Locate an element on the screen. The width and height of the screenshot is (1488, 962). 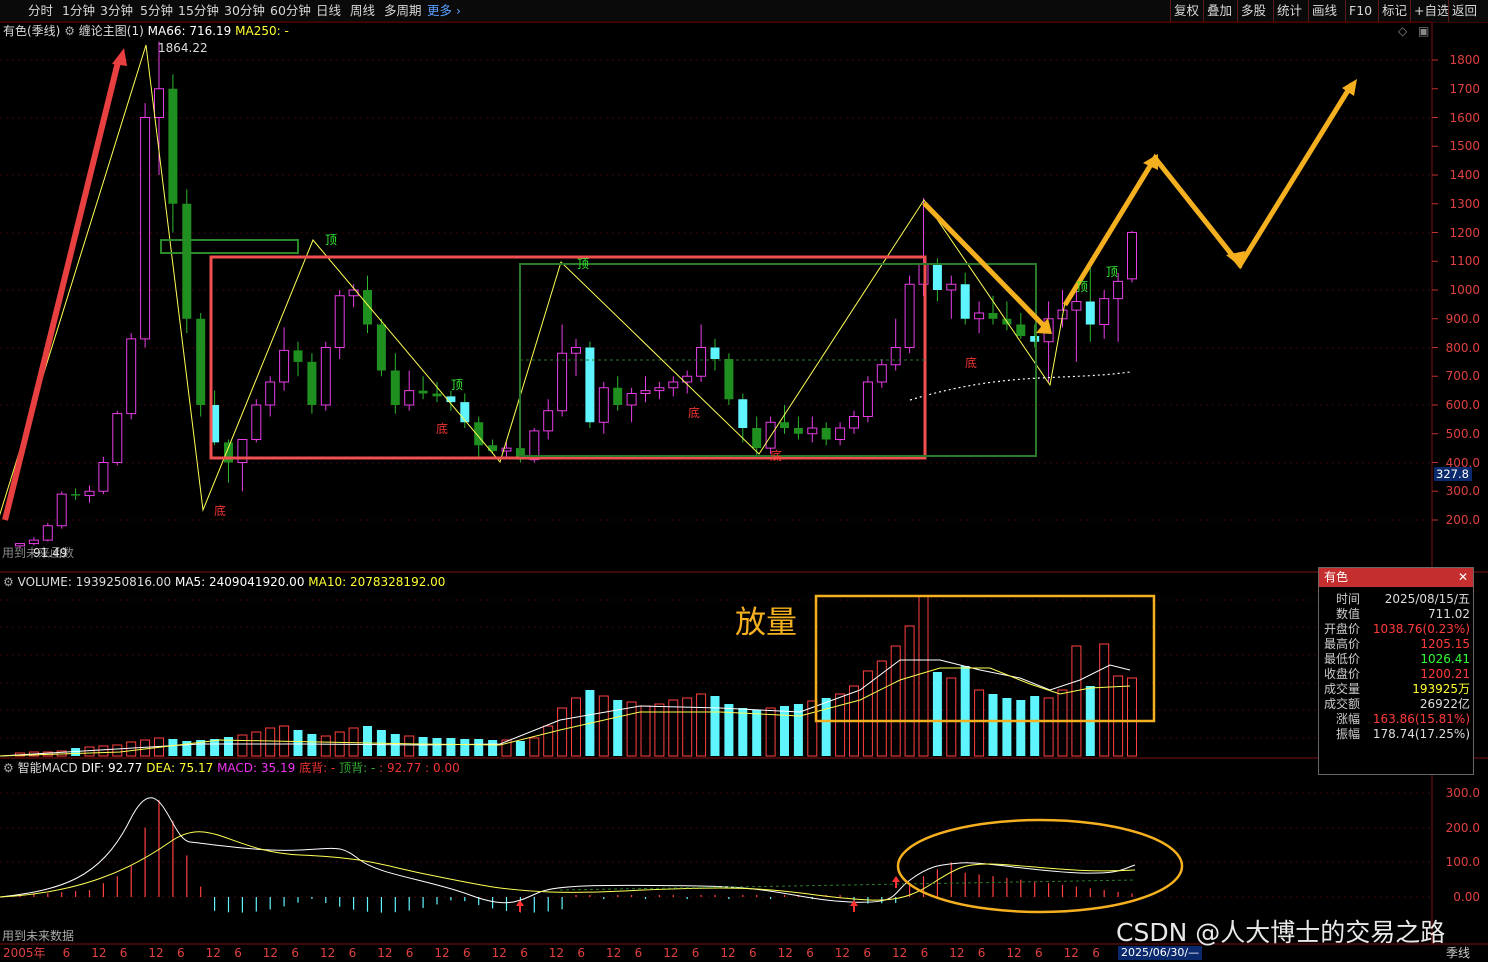
dea-label: DEA: 75.17 is located at coordinates (180, 768).